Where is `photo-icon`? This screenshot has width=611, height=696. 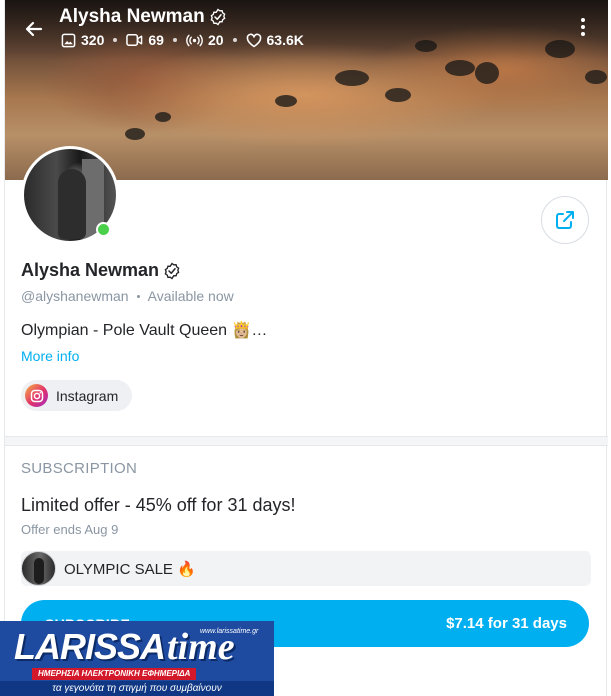
photo-icon is located at coordinates (68, 40).